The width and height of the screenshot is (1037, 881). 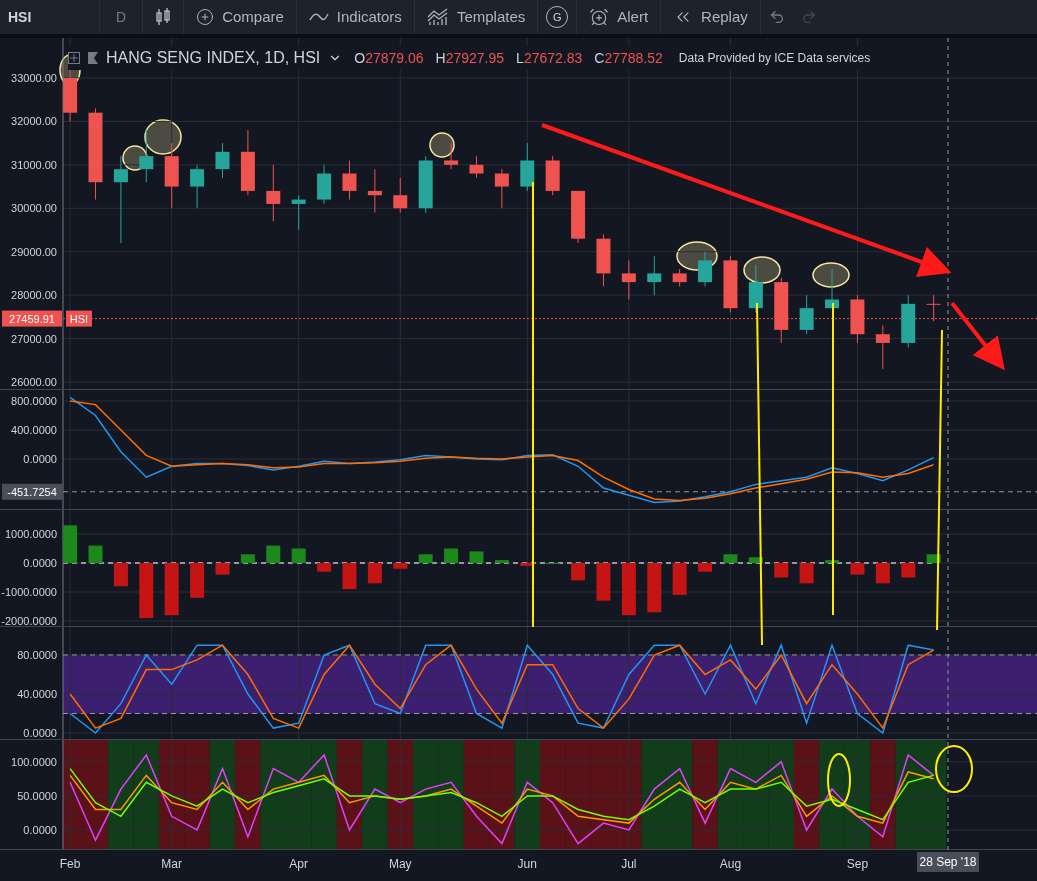 What do you see at coordinates (34, 401) in the screenshot?
I see `axis-label: 800.0000` at bounding box center [34, 401].